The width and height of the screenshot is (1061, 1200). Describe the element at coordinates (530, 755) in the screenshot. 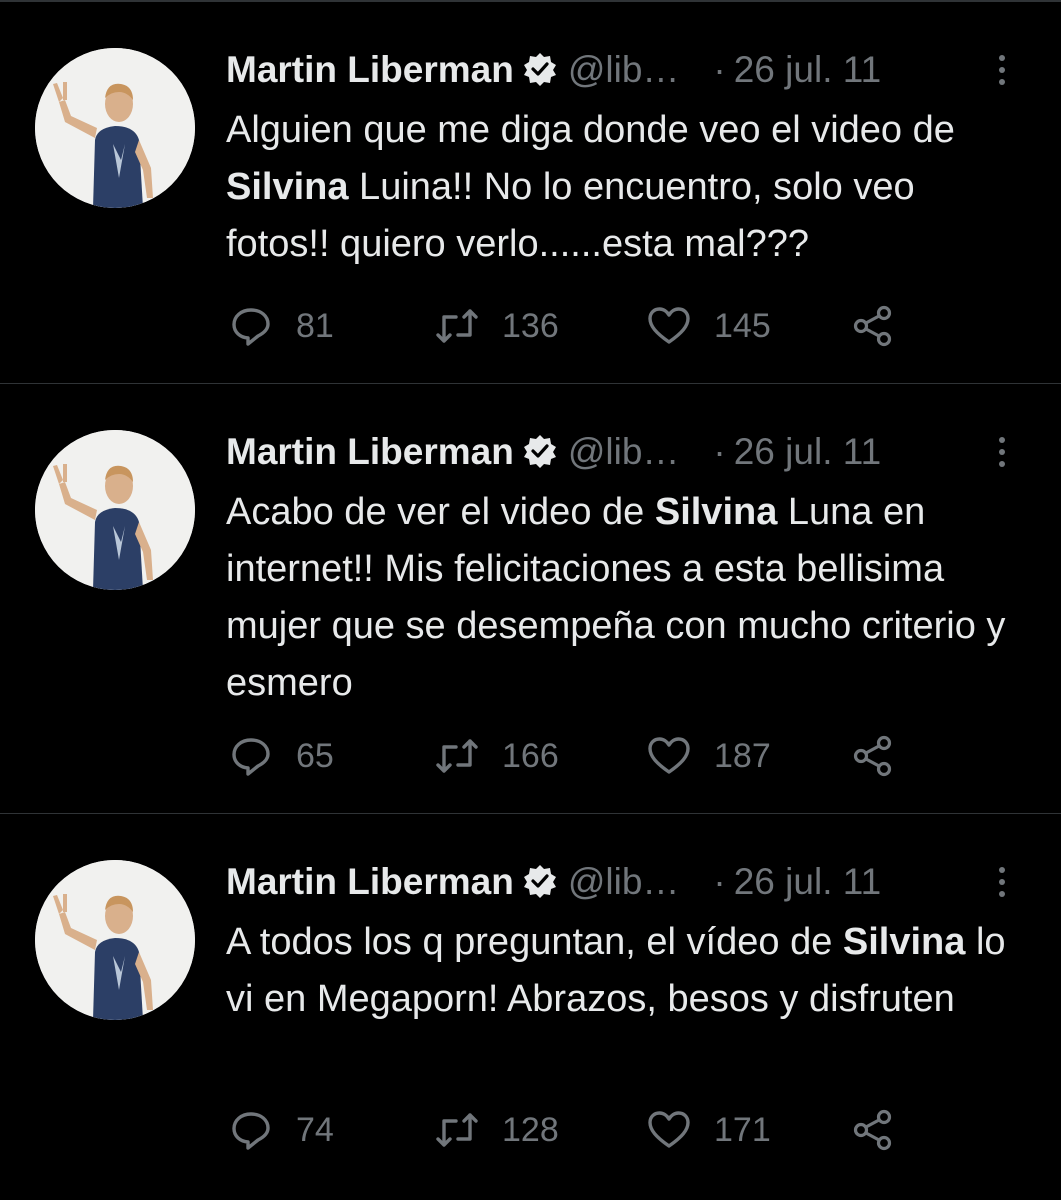

I see `retweet-count: 166` at that location.